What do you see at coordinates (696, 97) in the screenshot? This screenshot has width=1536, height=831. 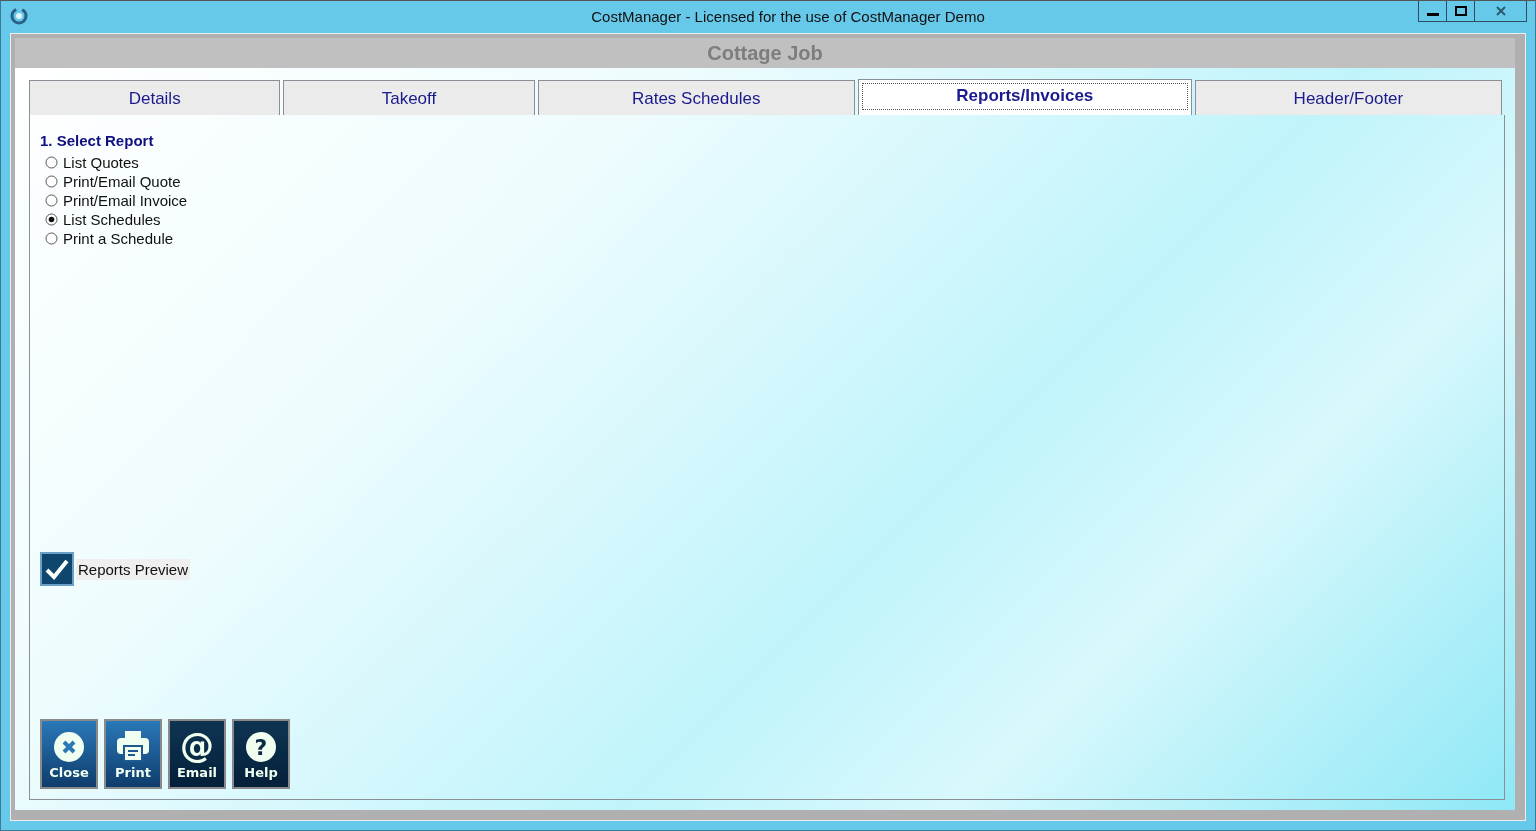 I see `tab: Rates Schedules` at bounding box center [696, 97].